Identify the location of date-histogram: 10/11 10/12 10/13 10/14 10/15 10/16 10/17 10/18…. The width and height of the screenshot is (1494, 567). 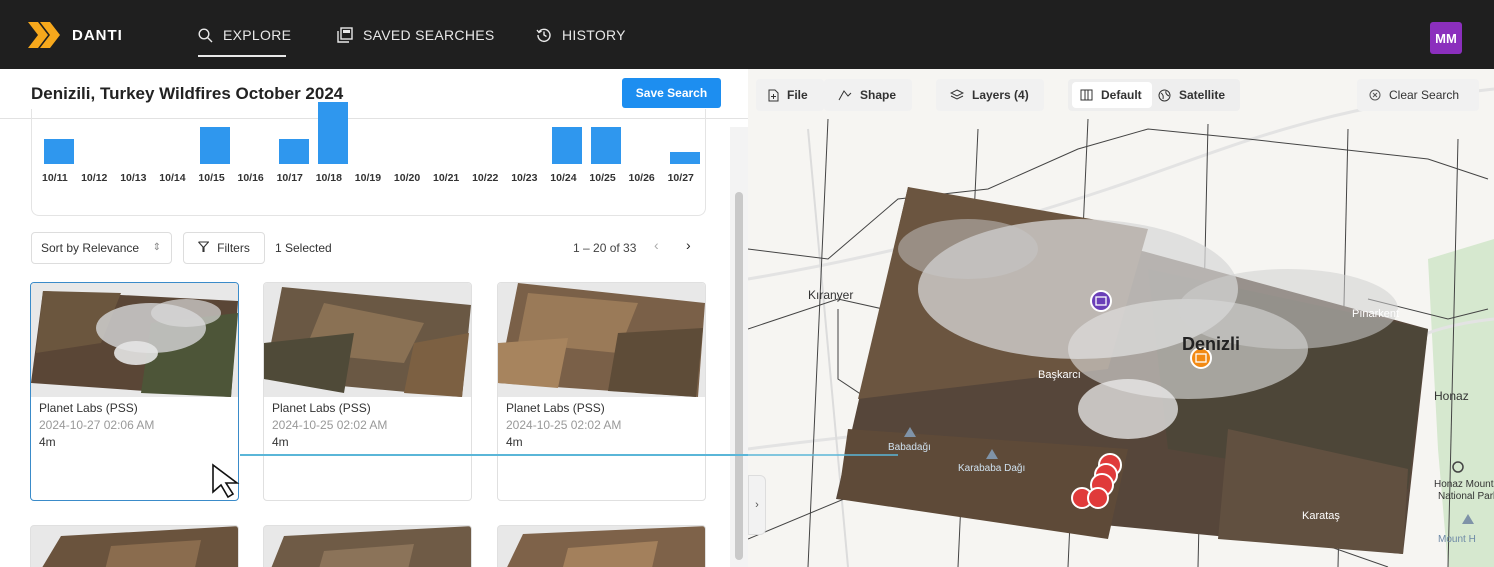
(368, 159).